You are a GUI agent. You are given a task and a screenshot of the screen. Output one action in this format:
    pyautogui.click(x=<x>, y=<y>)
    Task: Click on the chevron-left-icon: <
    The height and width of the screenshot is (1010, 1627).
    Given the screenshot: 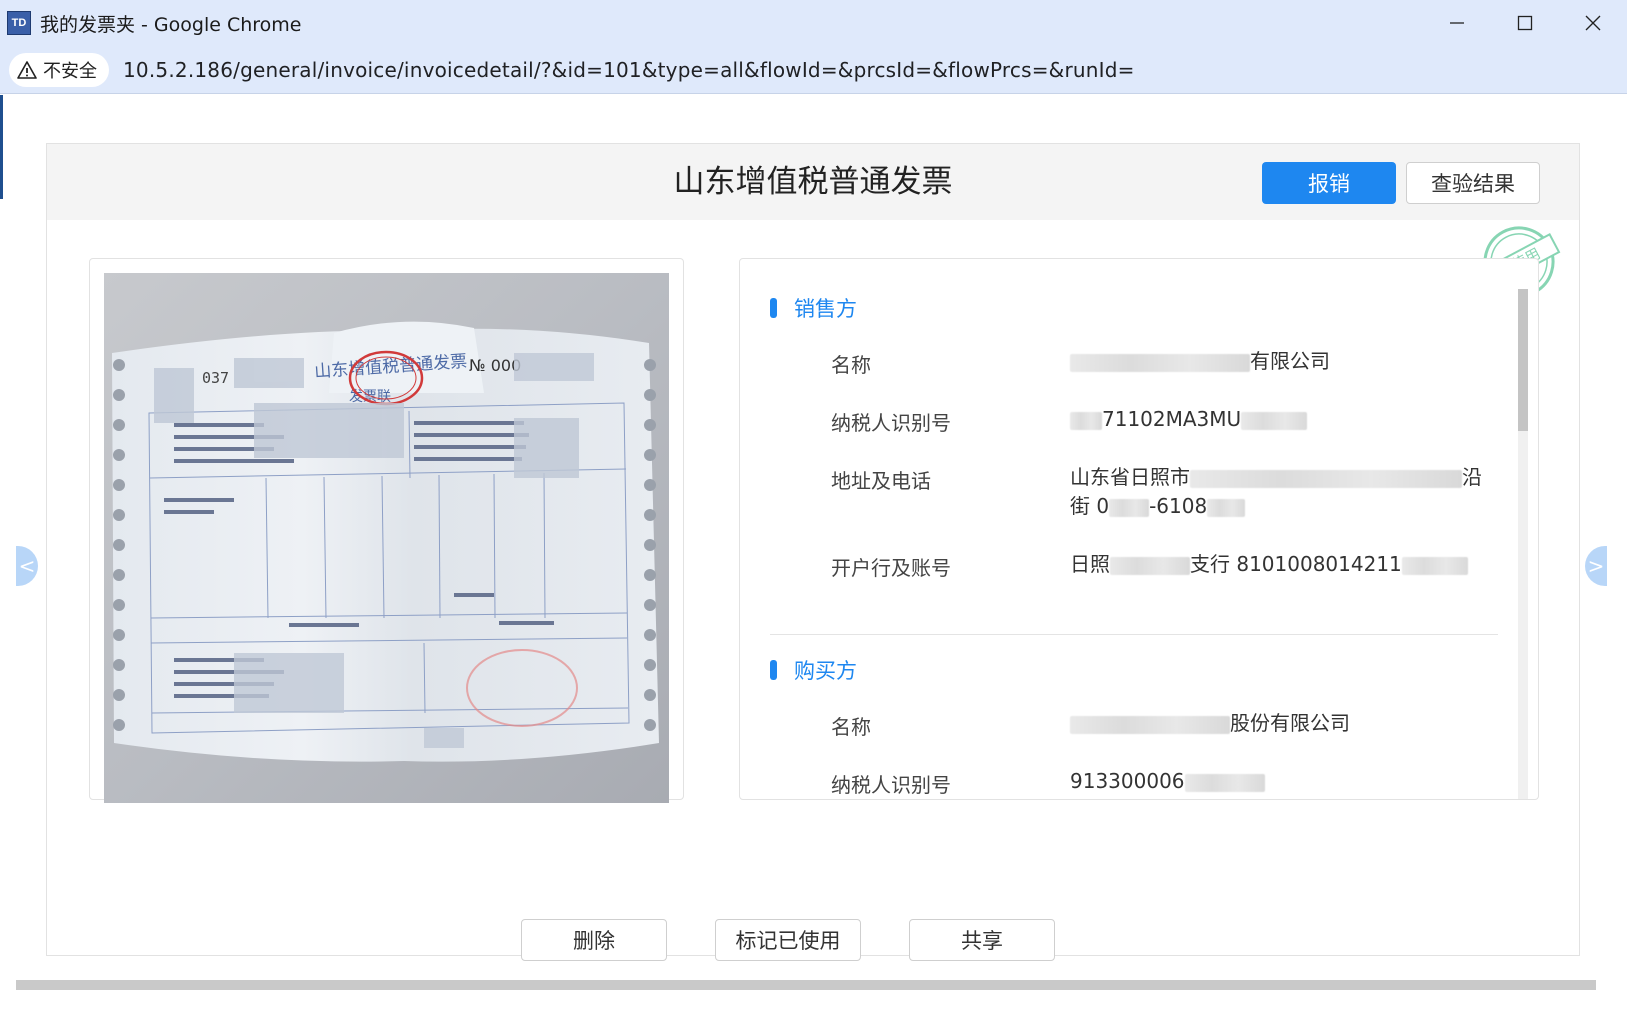 What is the action you would take?
    pyautogui.click(x=27, y=566)
    